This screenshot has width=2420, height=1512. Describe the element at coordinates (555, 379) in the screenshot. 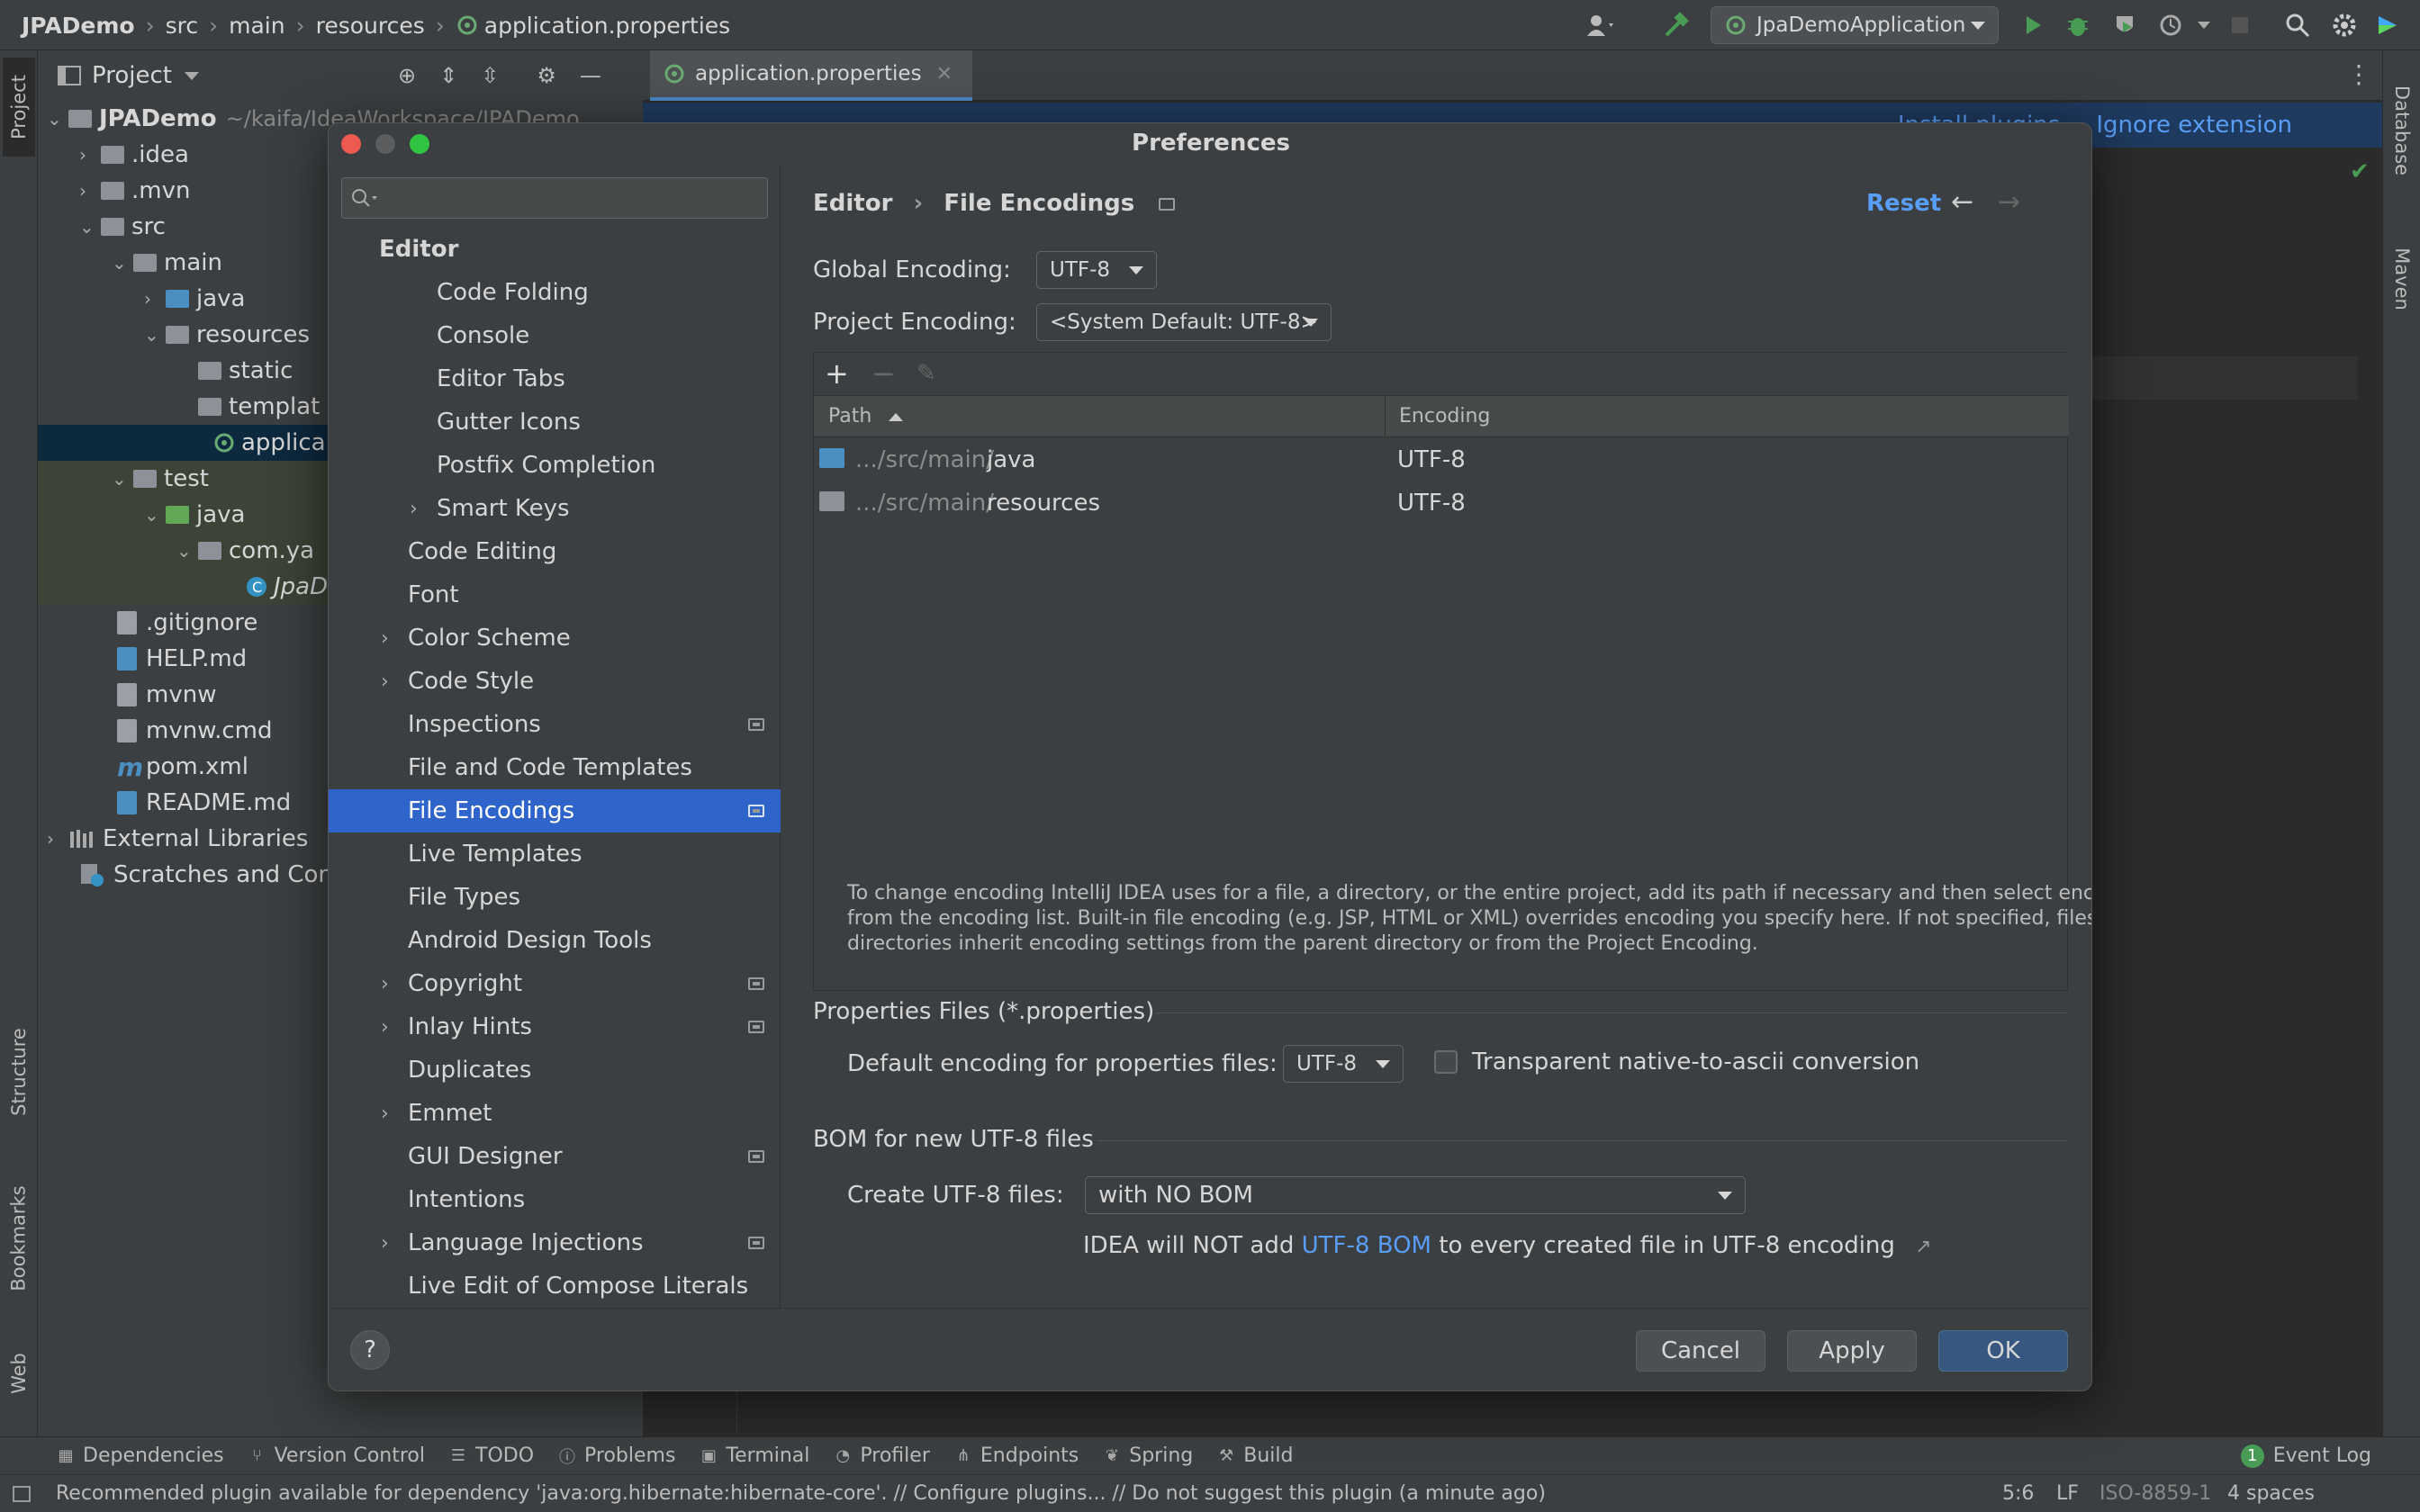

I see `nav-item-editor-tabs: Editor Tabs` at that location.